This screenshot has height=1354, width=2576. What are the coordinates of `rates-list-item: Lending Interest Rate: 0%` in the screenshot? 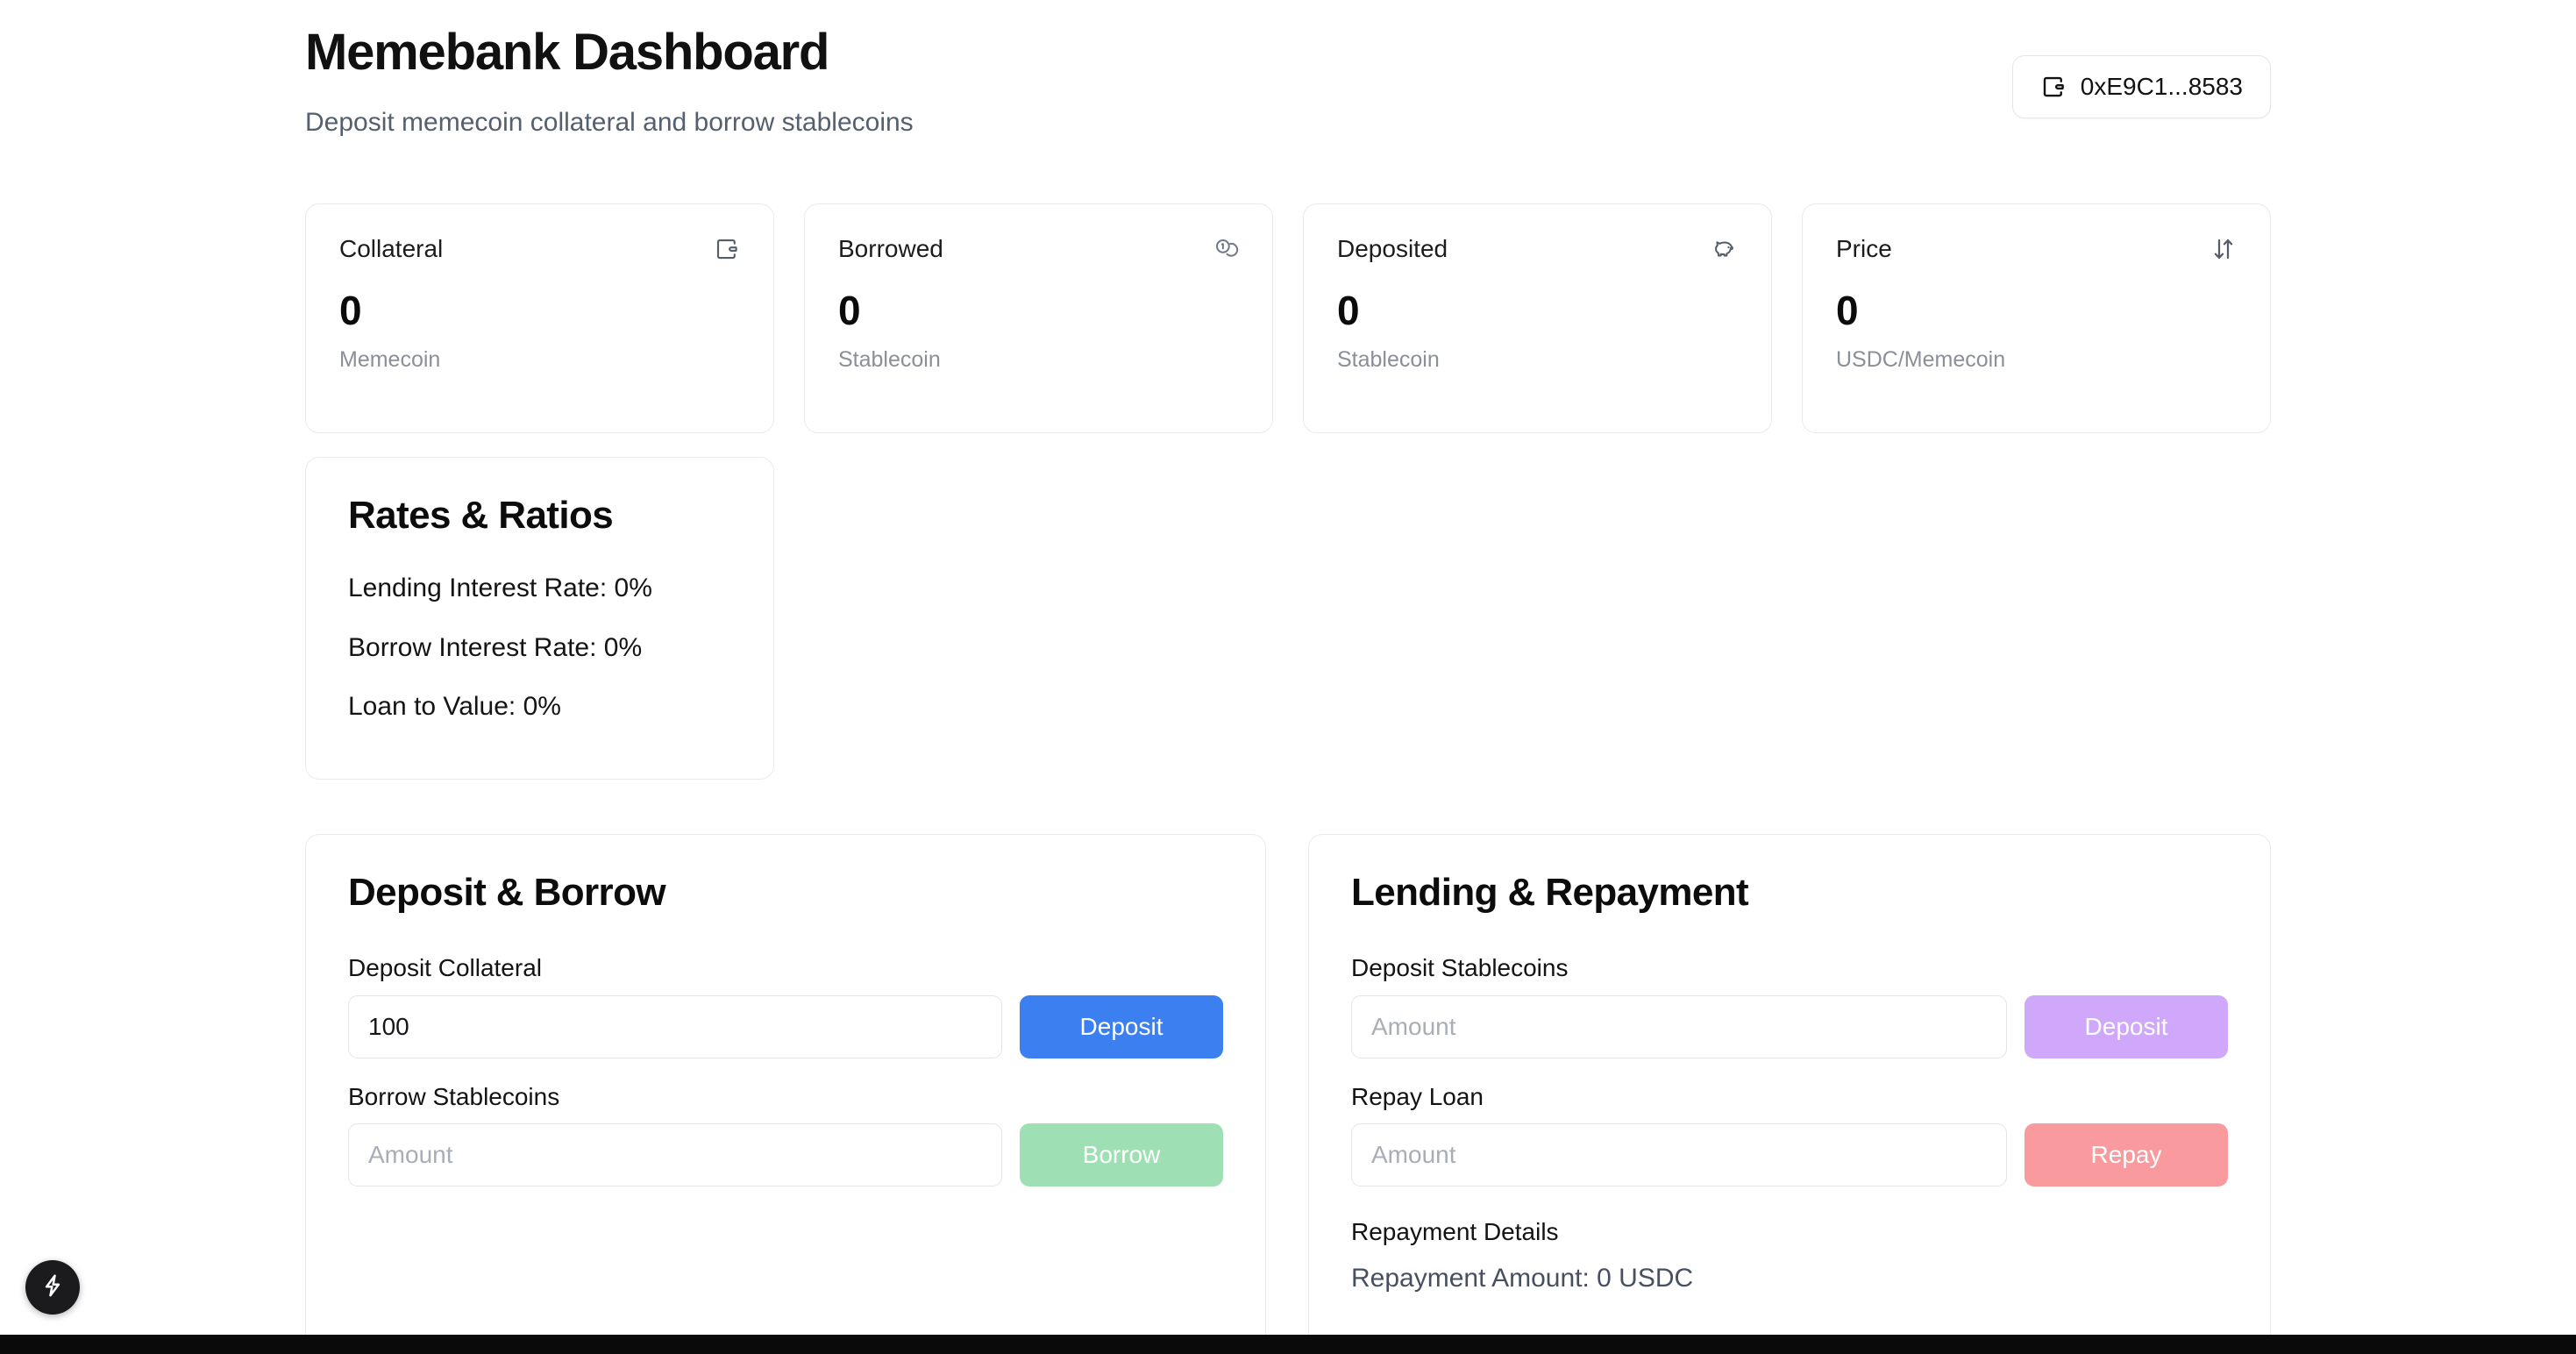 It's located at (500, 588).